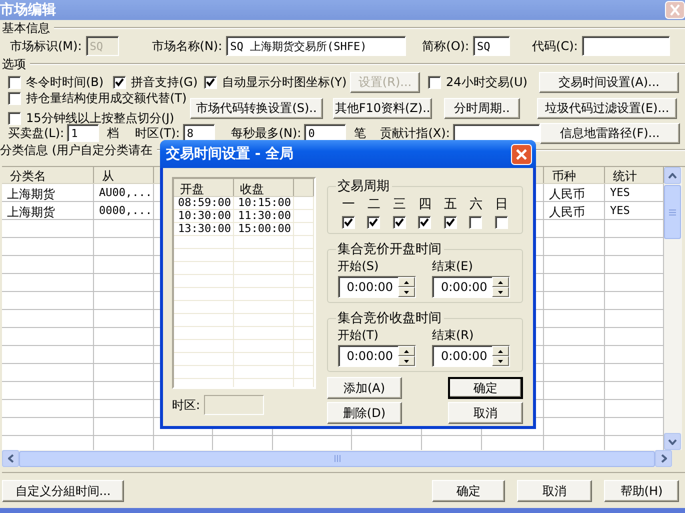 The height and width of the screenshot is (513, 685). Describe the element at coordinates (641, 491) in the screenshot. I see `help-button: 帮助(H)` at that location.